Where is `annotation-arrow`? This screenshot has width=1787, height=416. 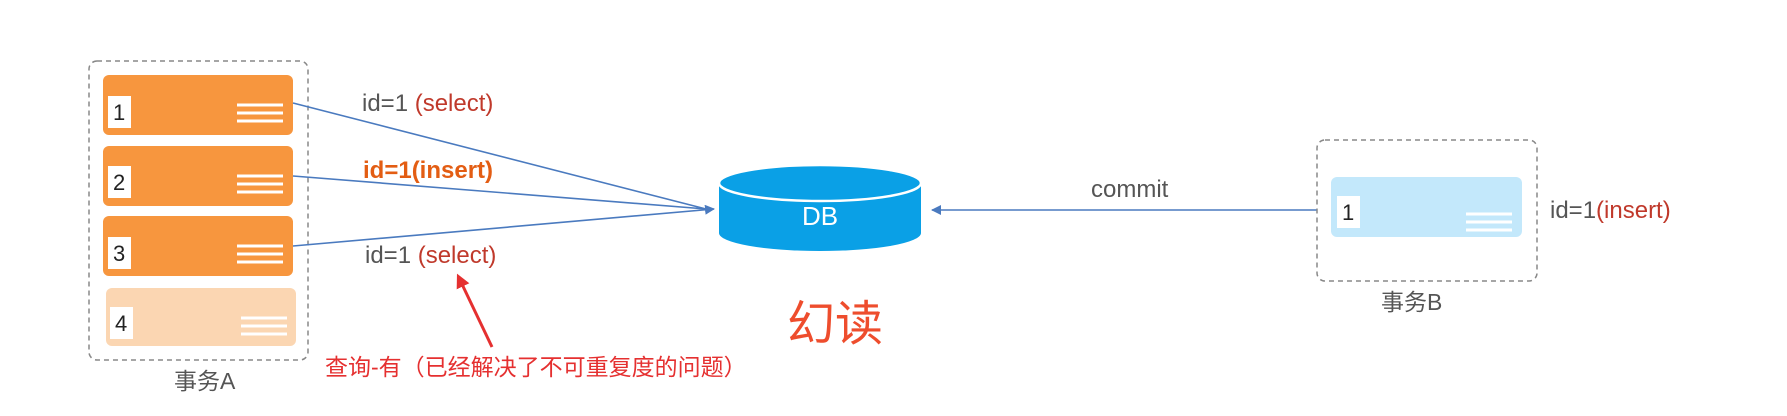 annotation-arrow is located at coordinates (475, 310).